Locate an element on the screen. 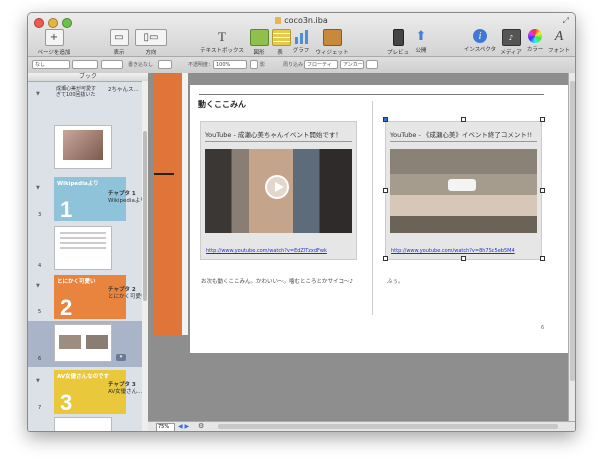  video-thumb-image is located at coordinates (97, 342).